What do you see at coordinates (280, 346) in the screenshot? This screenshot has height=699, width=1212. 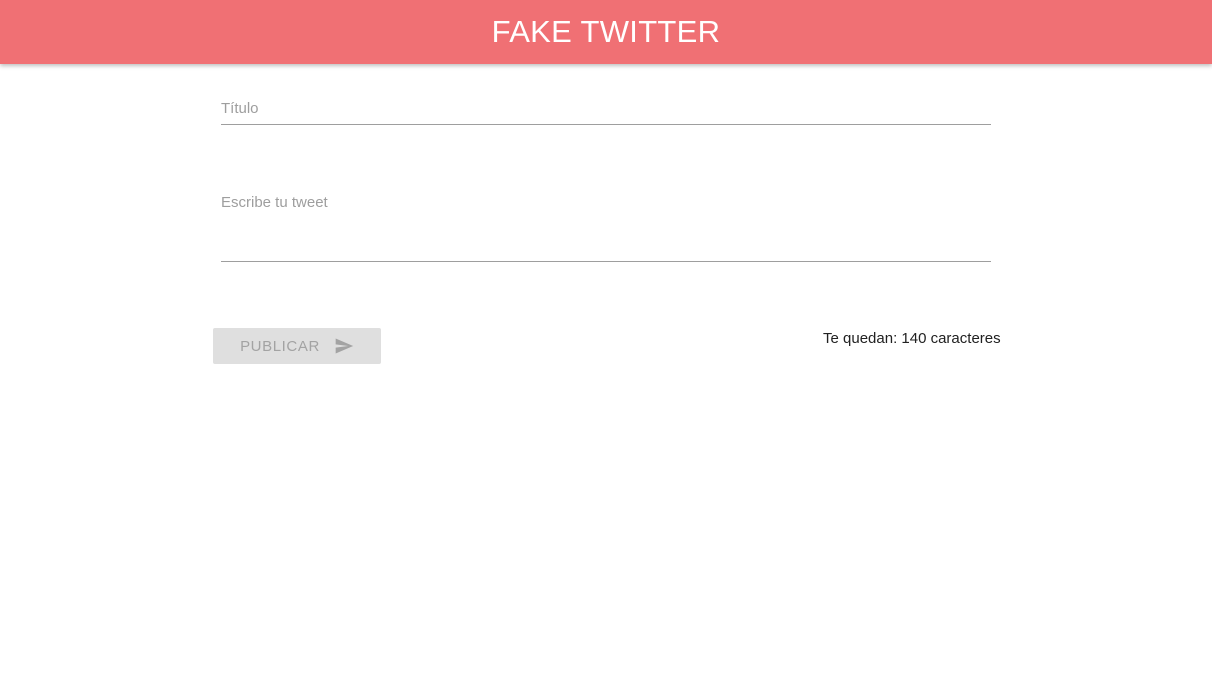 I see `publish-button-label: PUBLICAR` at bounding box center [280, 346].